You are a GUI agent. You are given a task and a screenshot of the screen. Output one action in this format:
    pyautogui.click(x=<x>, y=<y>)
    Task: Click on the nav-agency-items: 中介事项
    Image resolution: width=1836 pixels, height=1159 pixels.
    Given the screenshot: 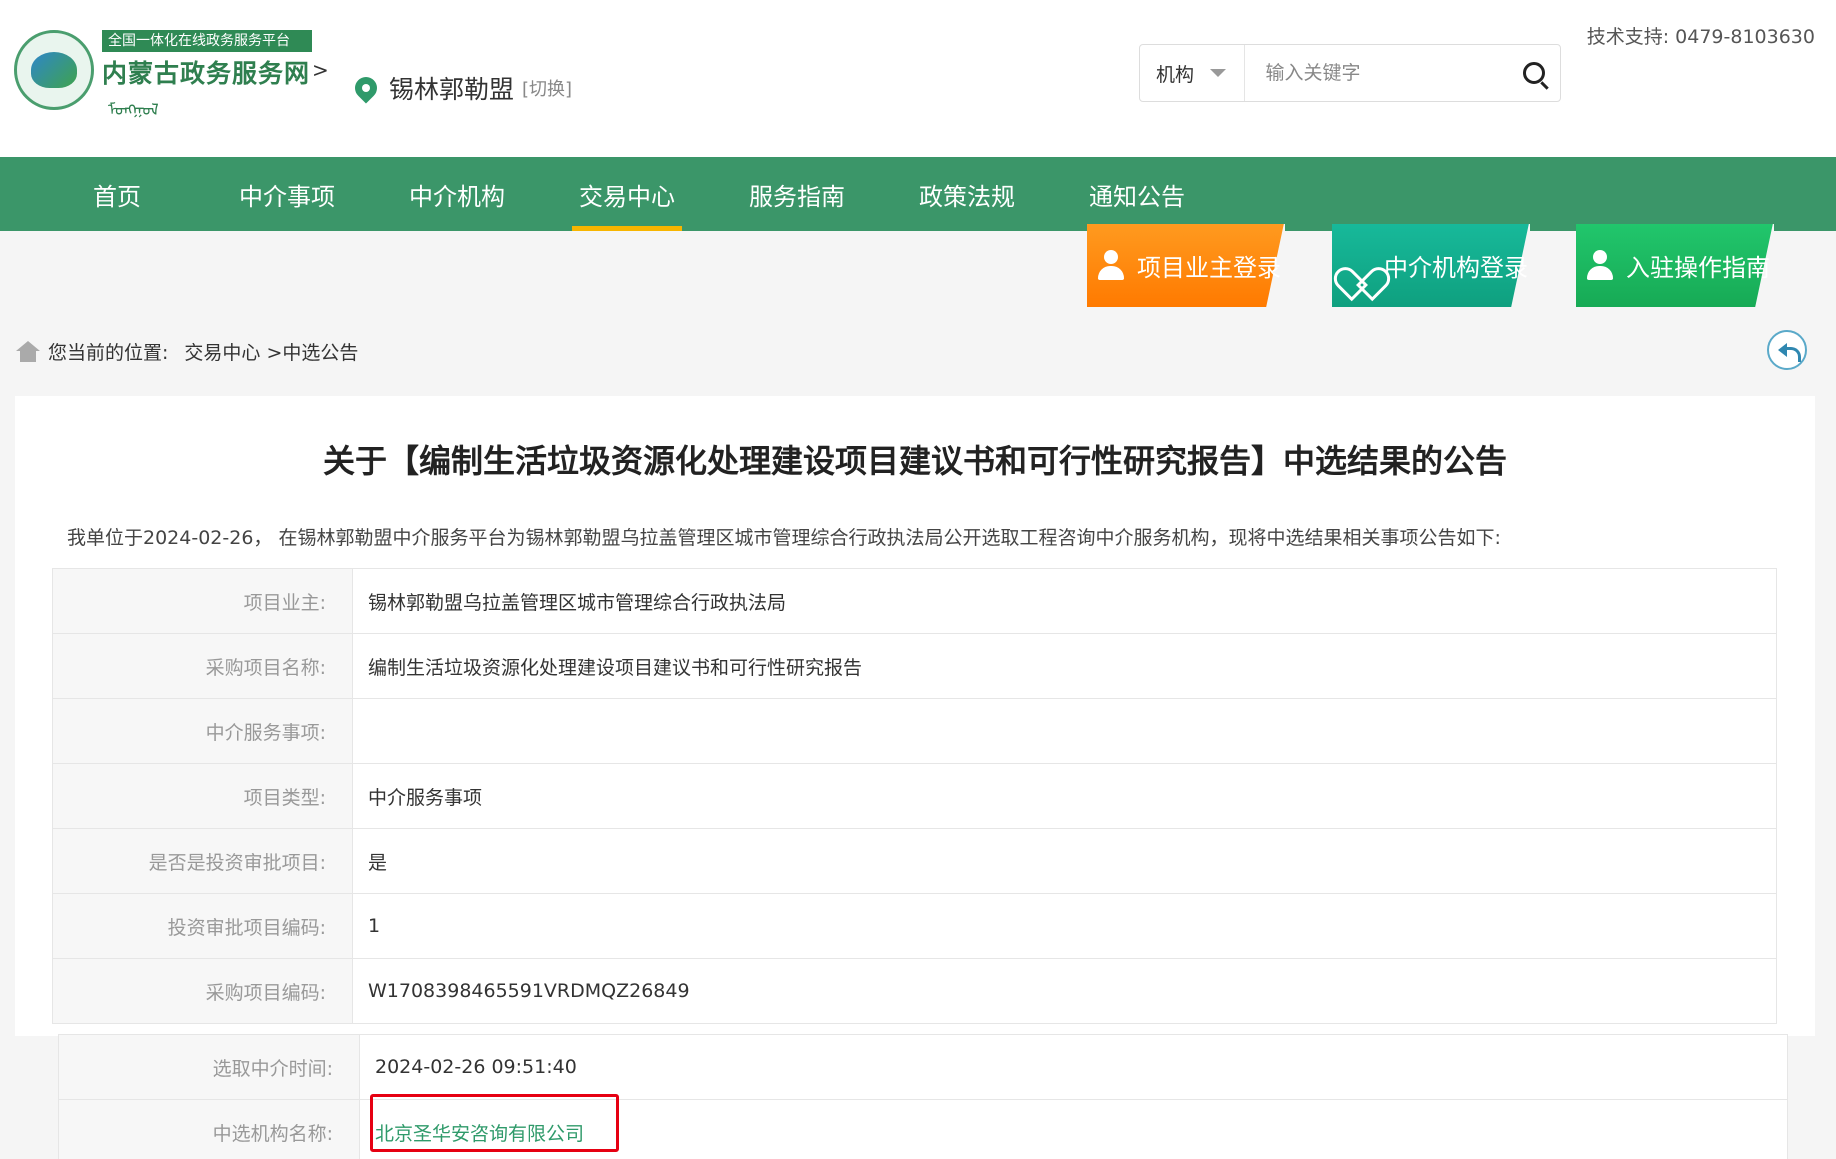 What is the action you would take?
    pyautogui.click(x=287, y=194)
    